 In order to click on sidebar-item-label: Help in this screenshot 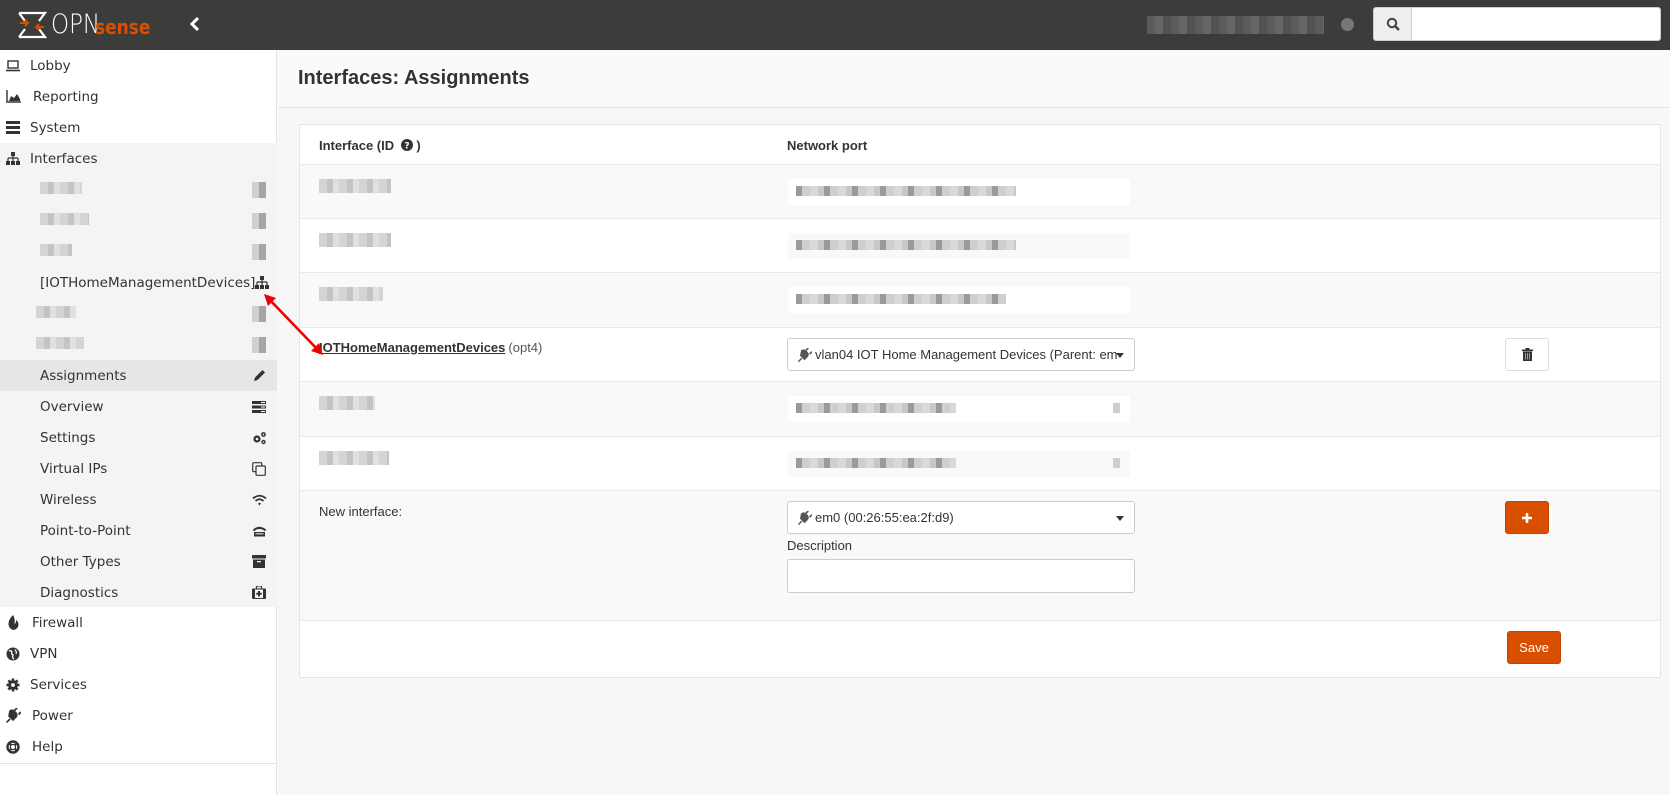, I will do `click(47, 746)`.